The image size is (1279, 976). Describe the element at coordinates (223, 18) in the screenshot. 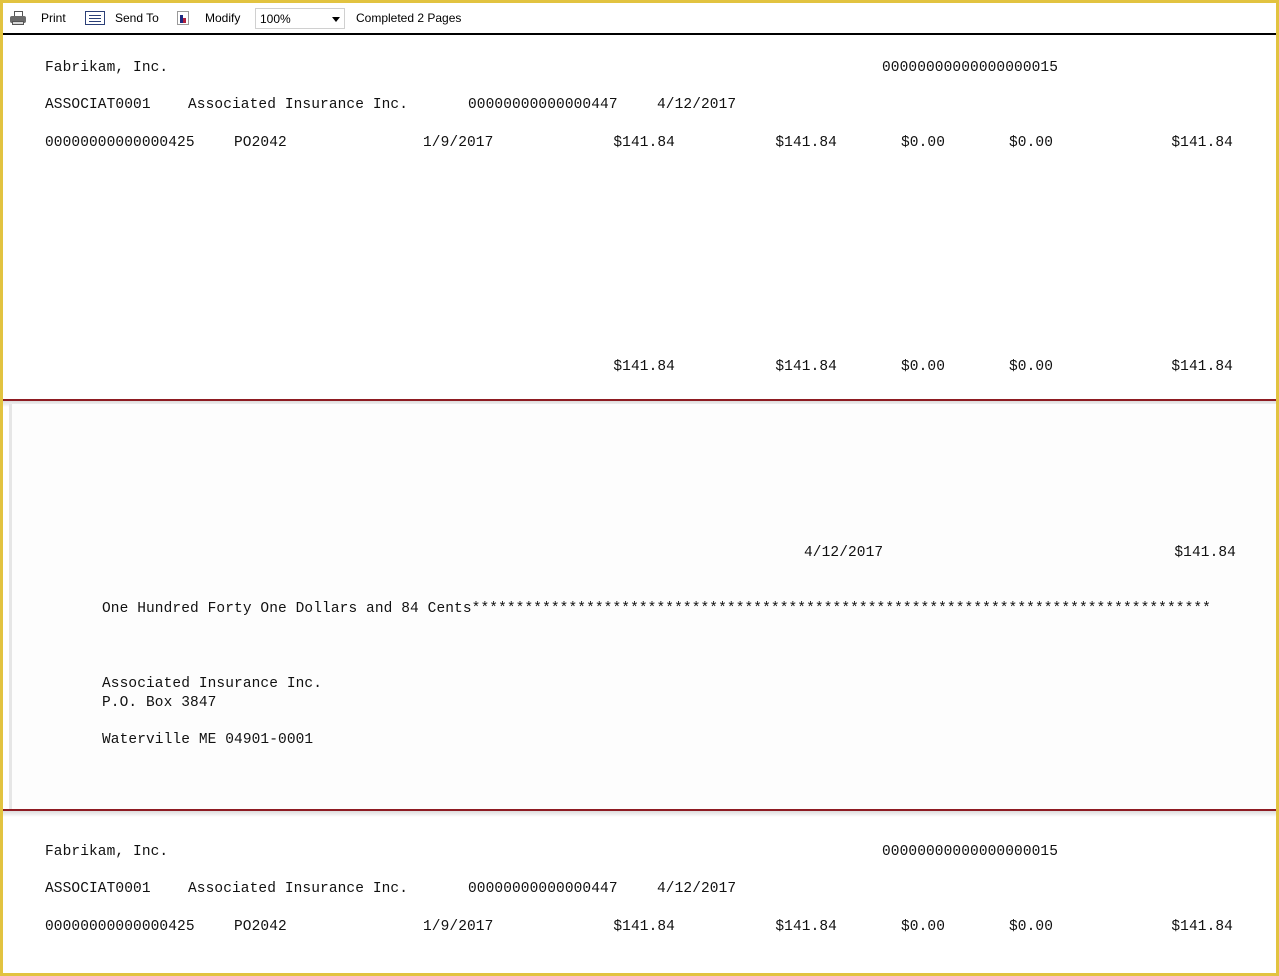

I see `modify-label: Modify` at that location.